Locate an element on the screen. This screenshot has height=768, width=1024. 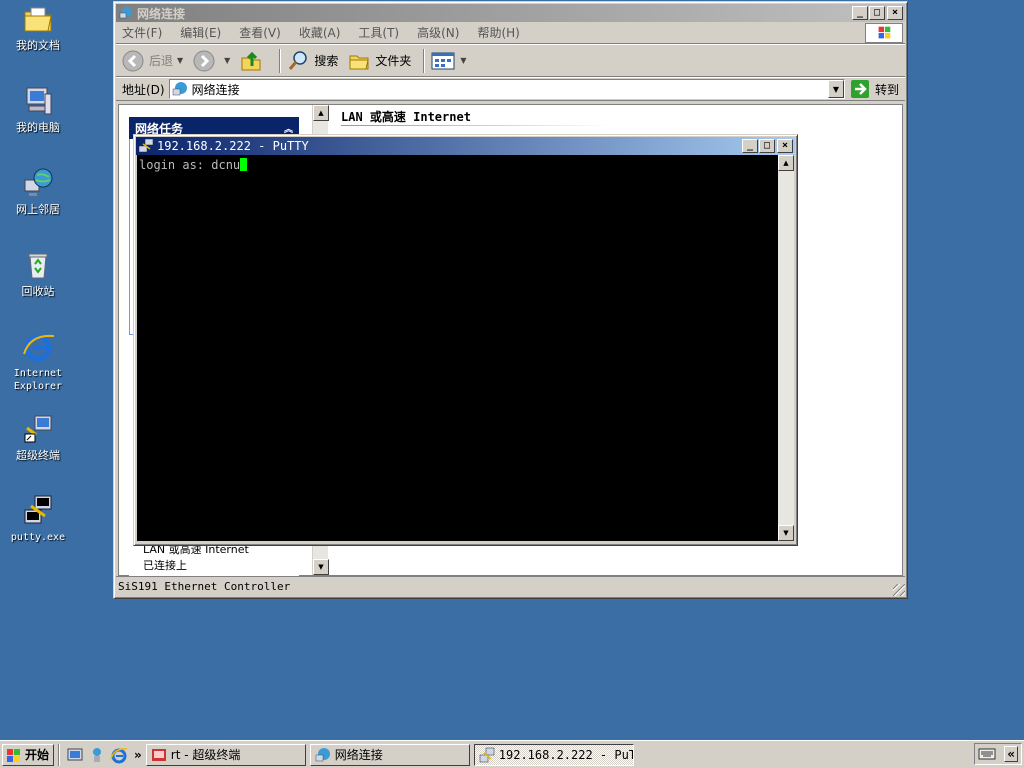
views-button: ▼ is located at coordinates (449, 61).